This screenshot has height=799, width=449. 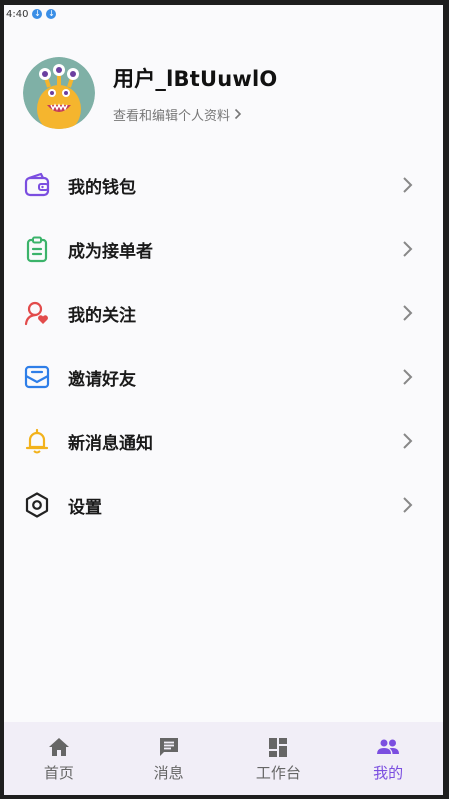 I want to click on message-icon, so click(x=168, y=747).